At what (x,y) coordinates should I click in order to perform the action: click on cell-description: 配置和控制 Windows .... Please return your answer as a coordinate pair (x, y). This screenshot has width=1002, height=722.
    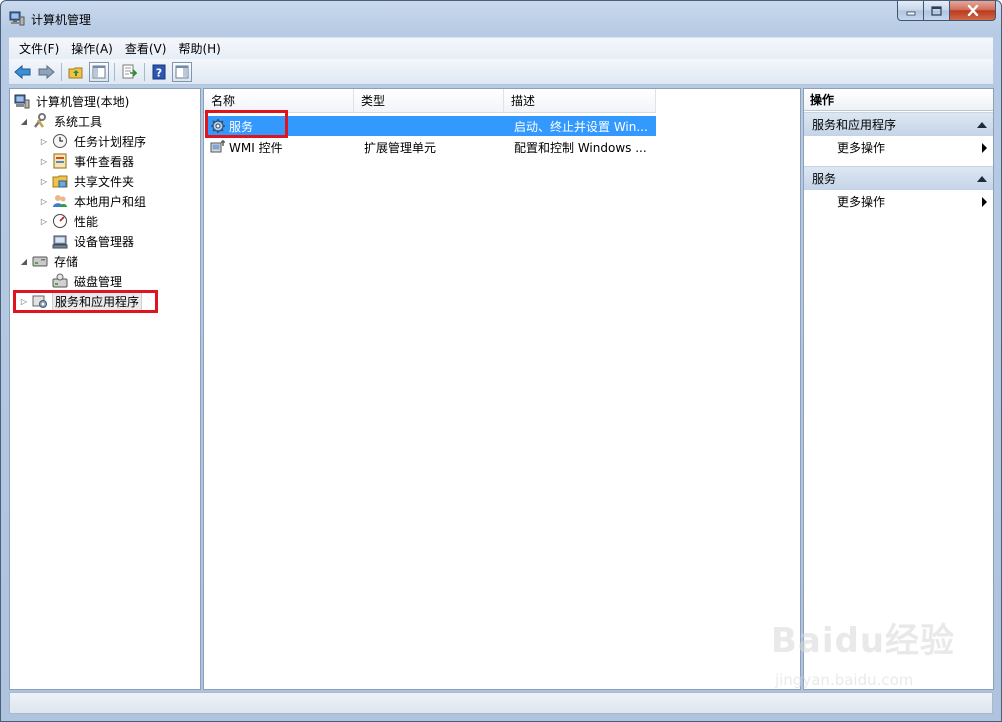
    Looking at the image, I should click on (580, 147).